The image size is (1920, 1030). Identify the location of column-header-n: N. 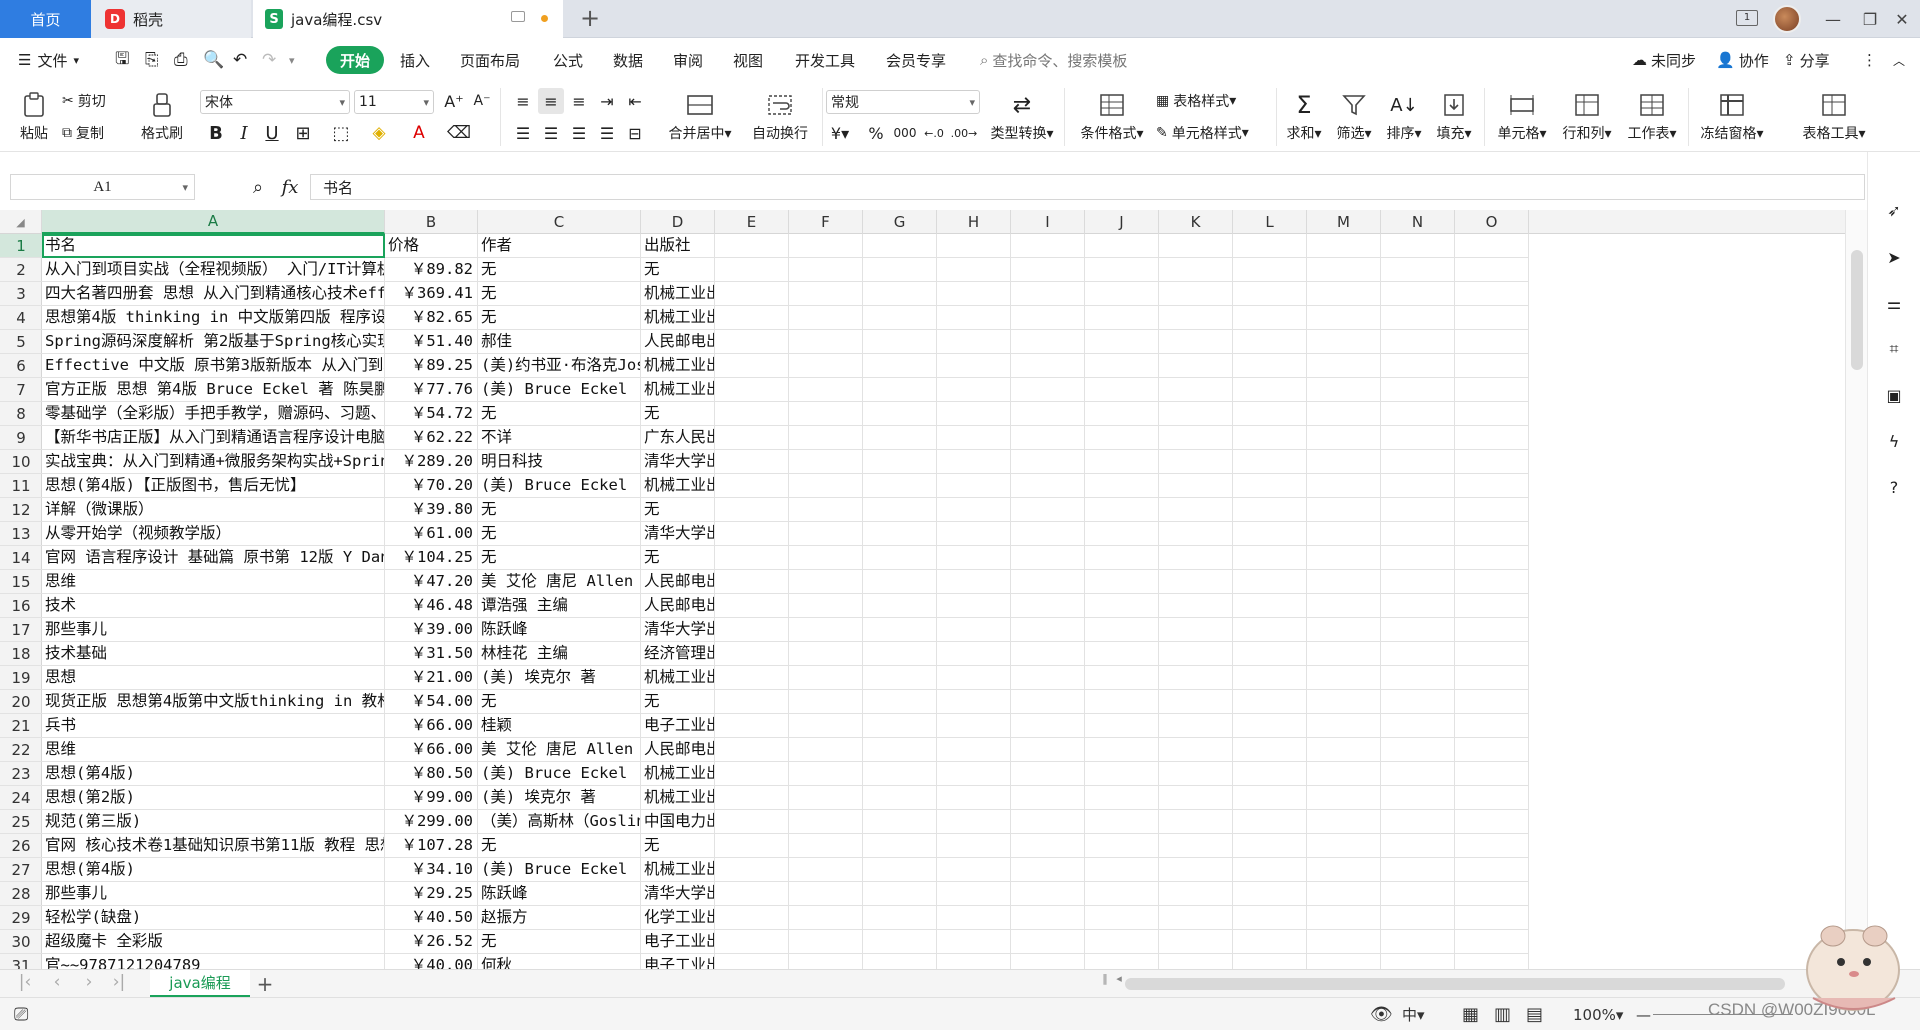
(1418, 222).